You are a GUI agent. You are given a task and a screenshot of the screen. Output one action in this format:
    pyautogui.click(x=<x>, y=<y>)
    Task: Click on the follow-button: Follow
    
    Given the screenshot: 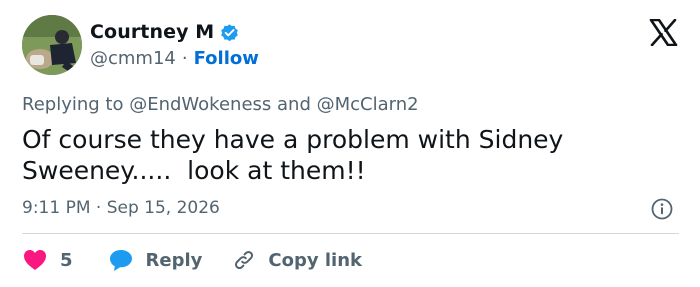 What is the action you would take?
    pyautogui.click(x=226, y=58)
    